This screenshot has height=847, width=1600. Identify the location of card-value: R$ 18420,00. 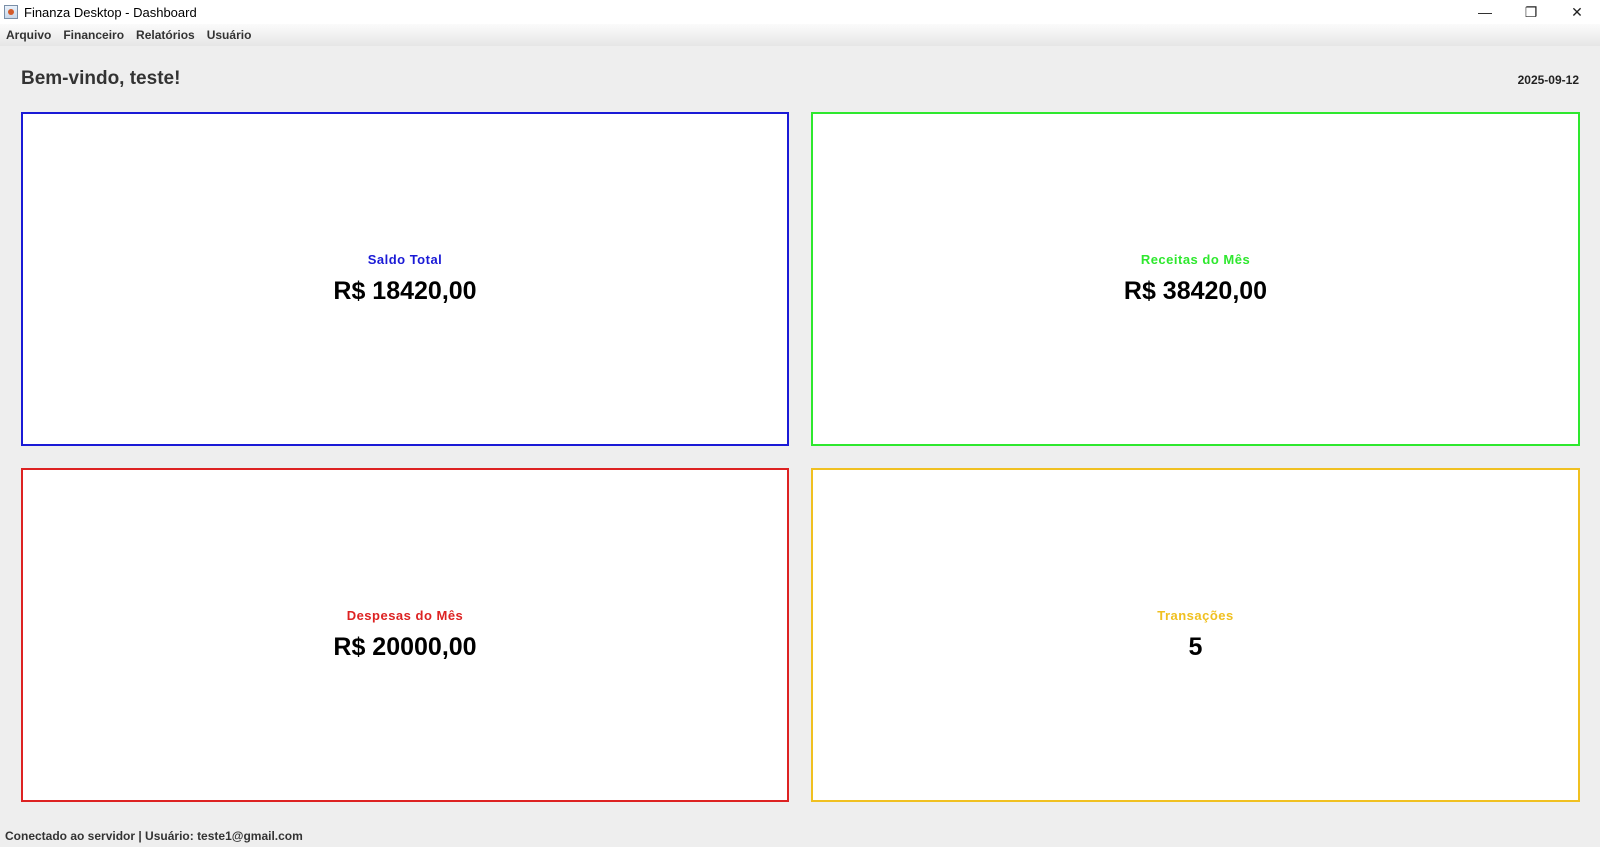
(405, 291).